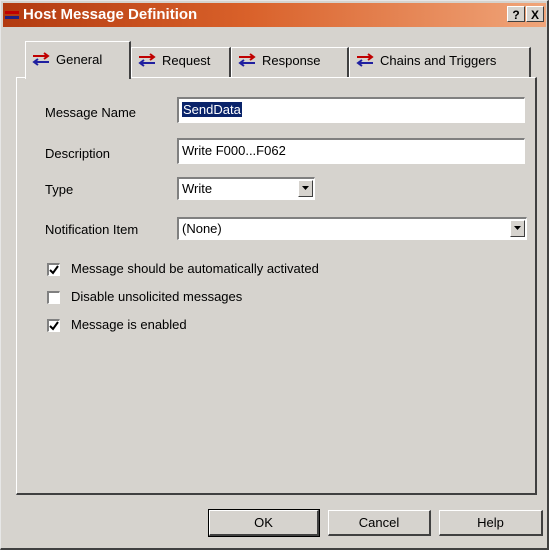  I want to click on app-icon, so click(12, 15).